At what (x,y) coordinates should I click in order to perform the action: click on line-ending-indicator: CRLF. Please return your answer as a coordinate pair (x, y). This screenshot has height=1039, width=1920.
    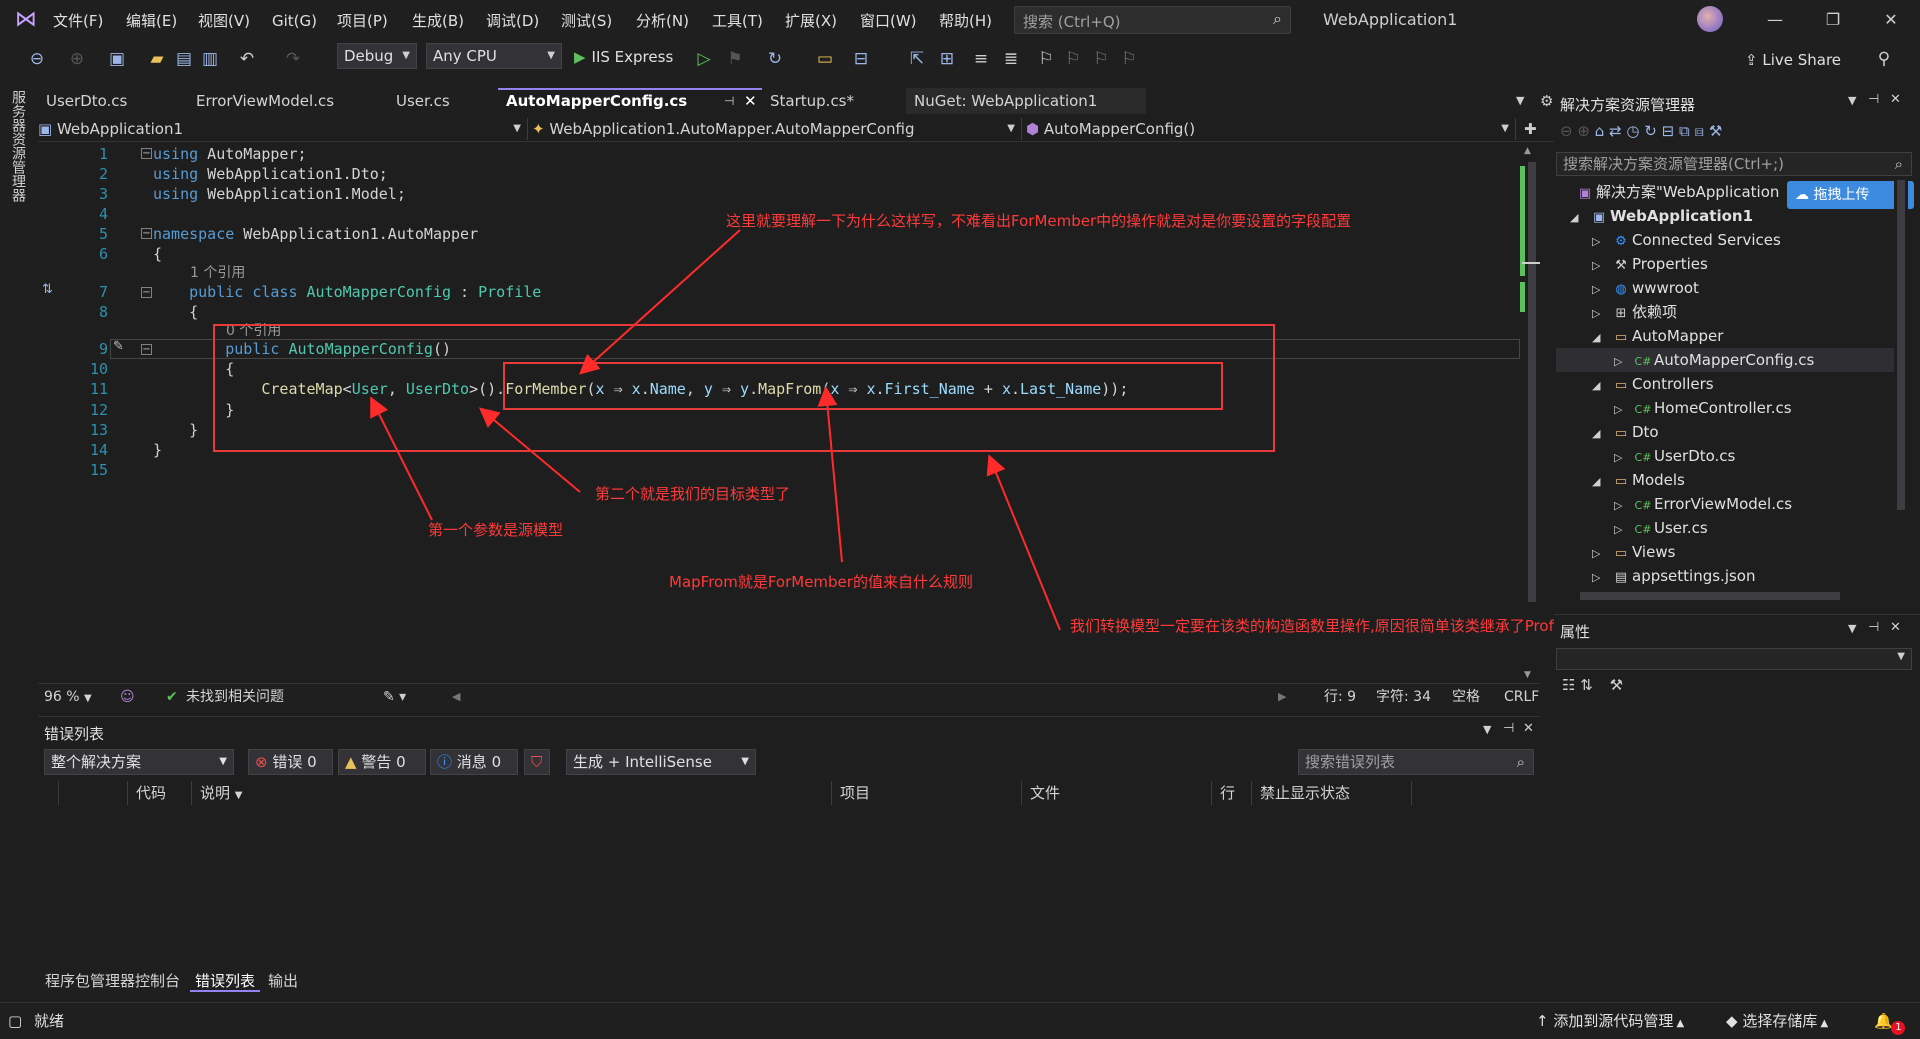
    Looking at the image, I should click on (1521, 697).